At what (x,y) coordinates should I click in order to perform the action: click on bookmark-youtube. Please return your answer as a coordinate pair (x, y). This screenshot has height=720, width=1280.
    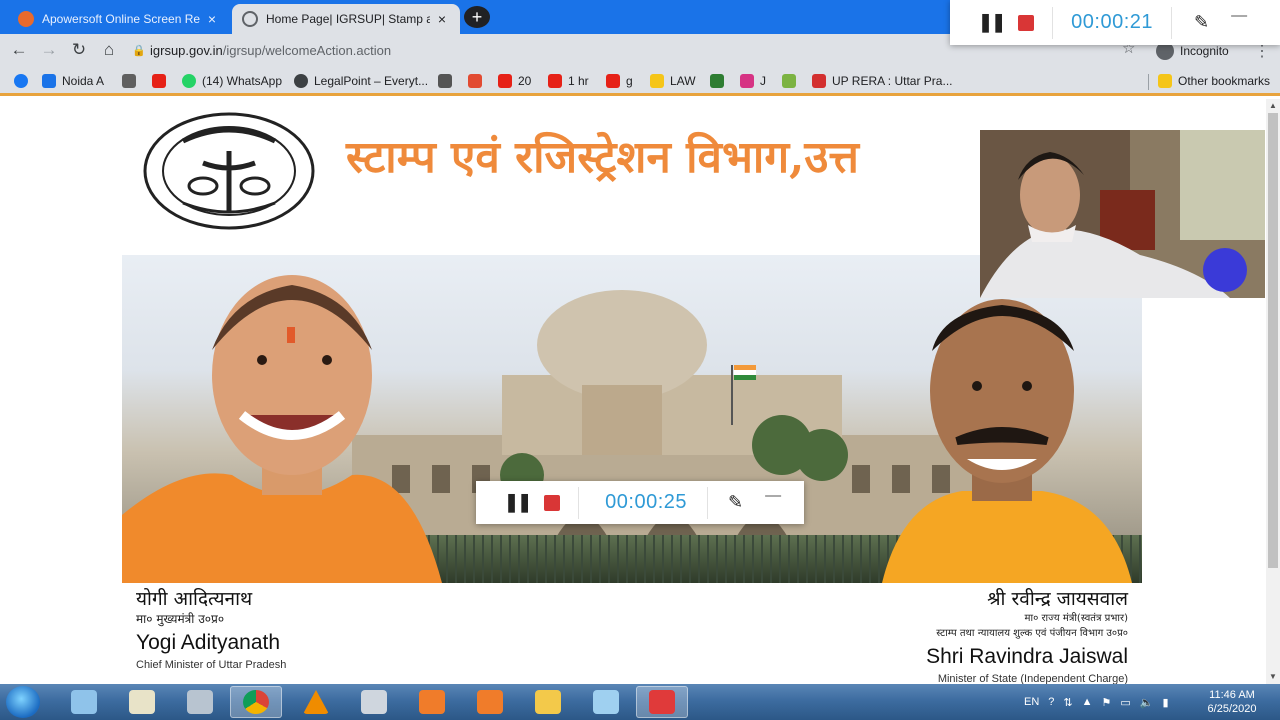
    Looking at the image, I should click on (162, 81).